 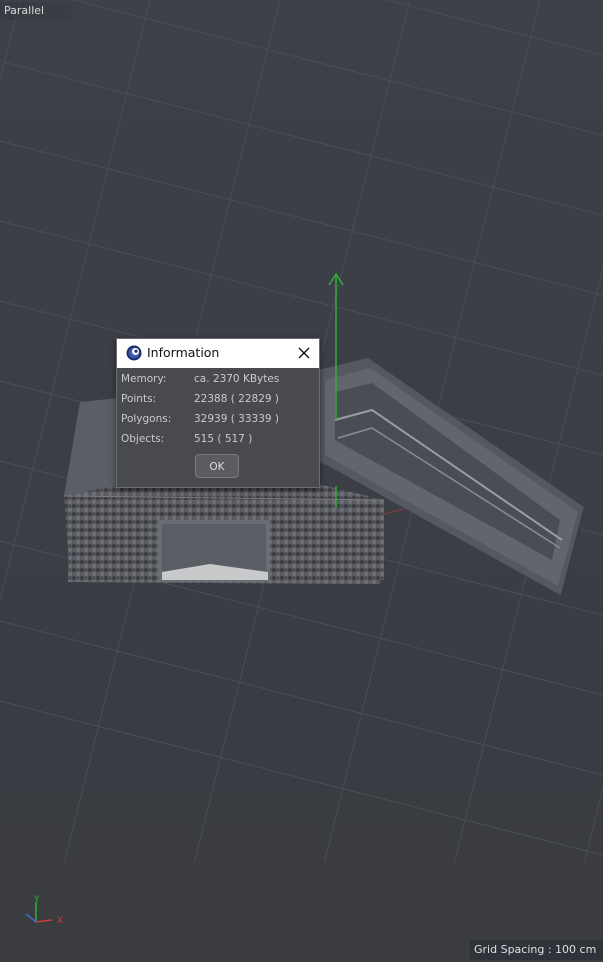 I want to click on cinema4d-logo-icon, so click(x=134, y=353).